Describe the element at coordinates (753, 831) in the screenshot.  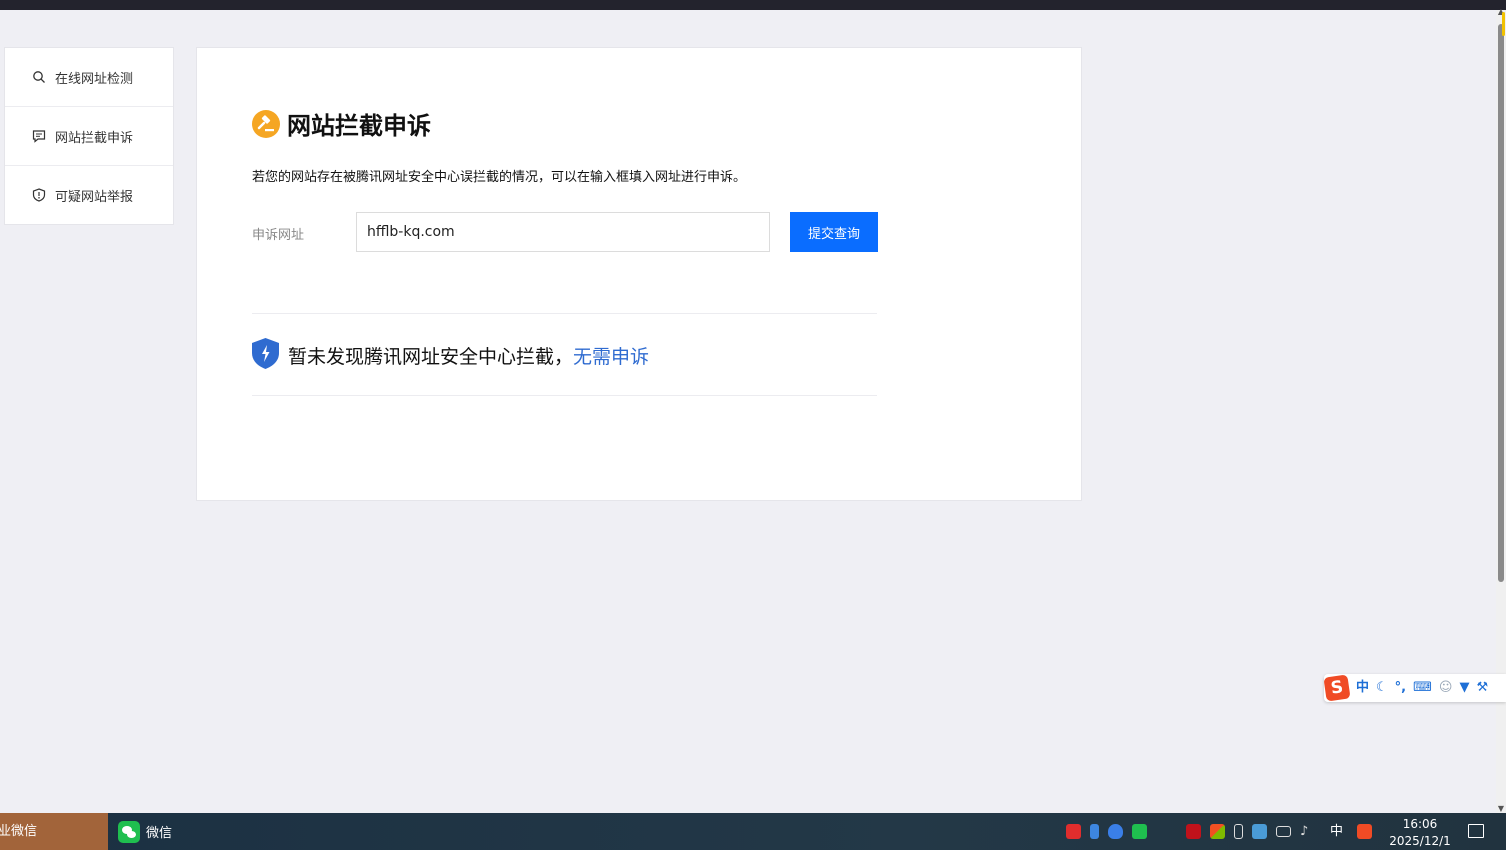
I see `taskbar: 业微信 微信 ♪ 中 16:06 2025/12/1` at that location.